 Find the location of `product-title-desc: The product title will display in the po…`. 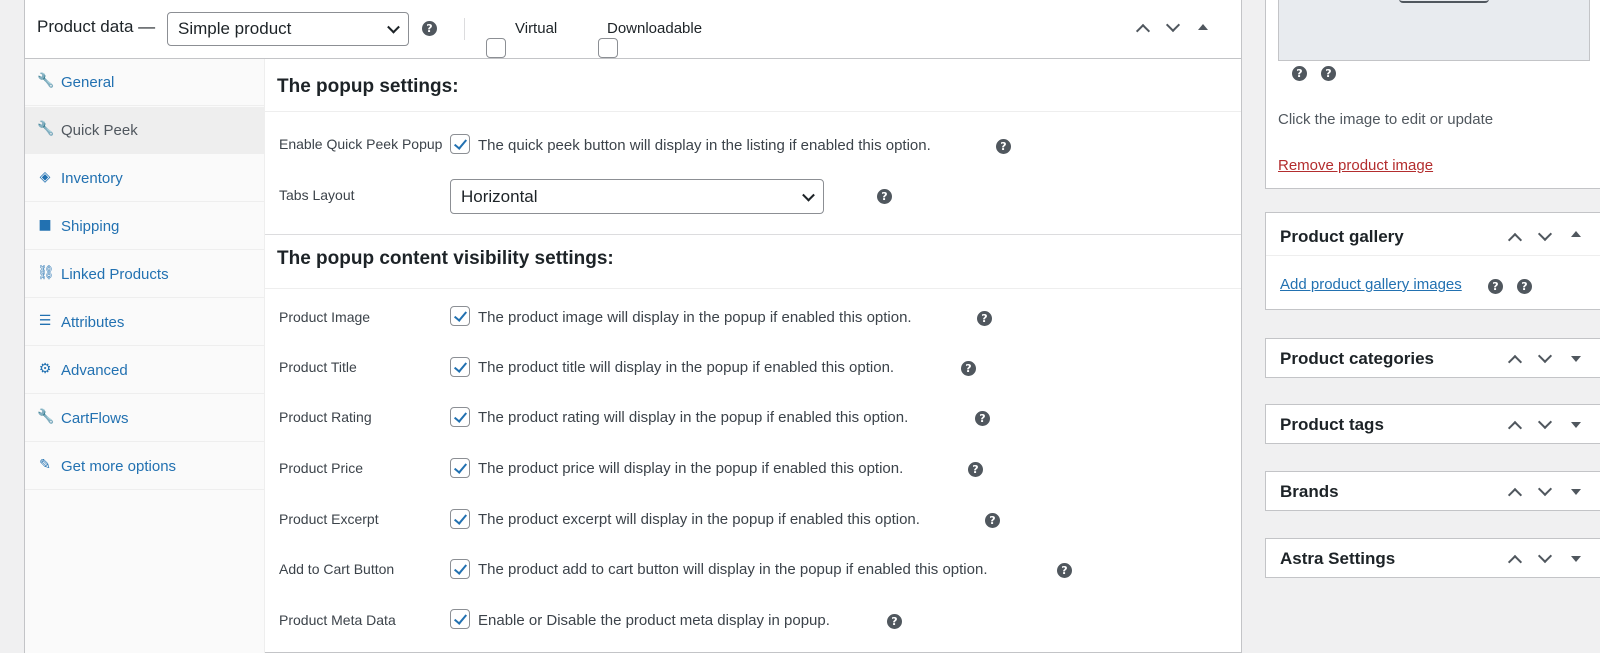

product-title-desc: The product title will display in the po… is located at coordinates (686, 367).